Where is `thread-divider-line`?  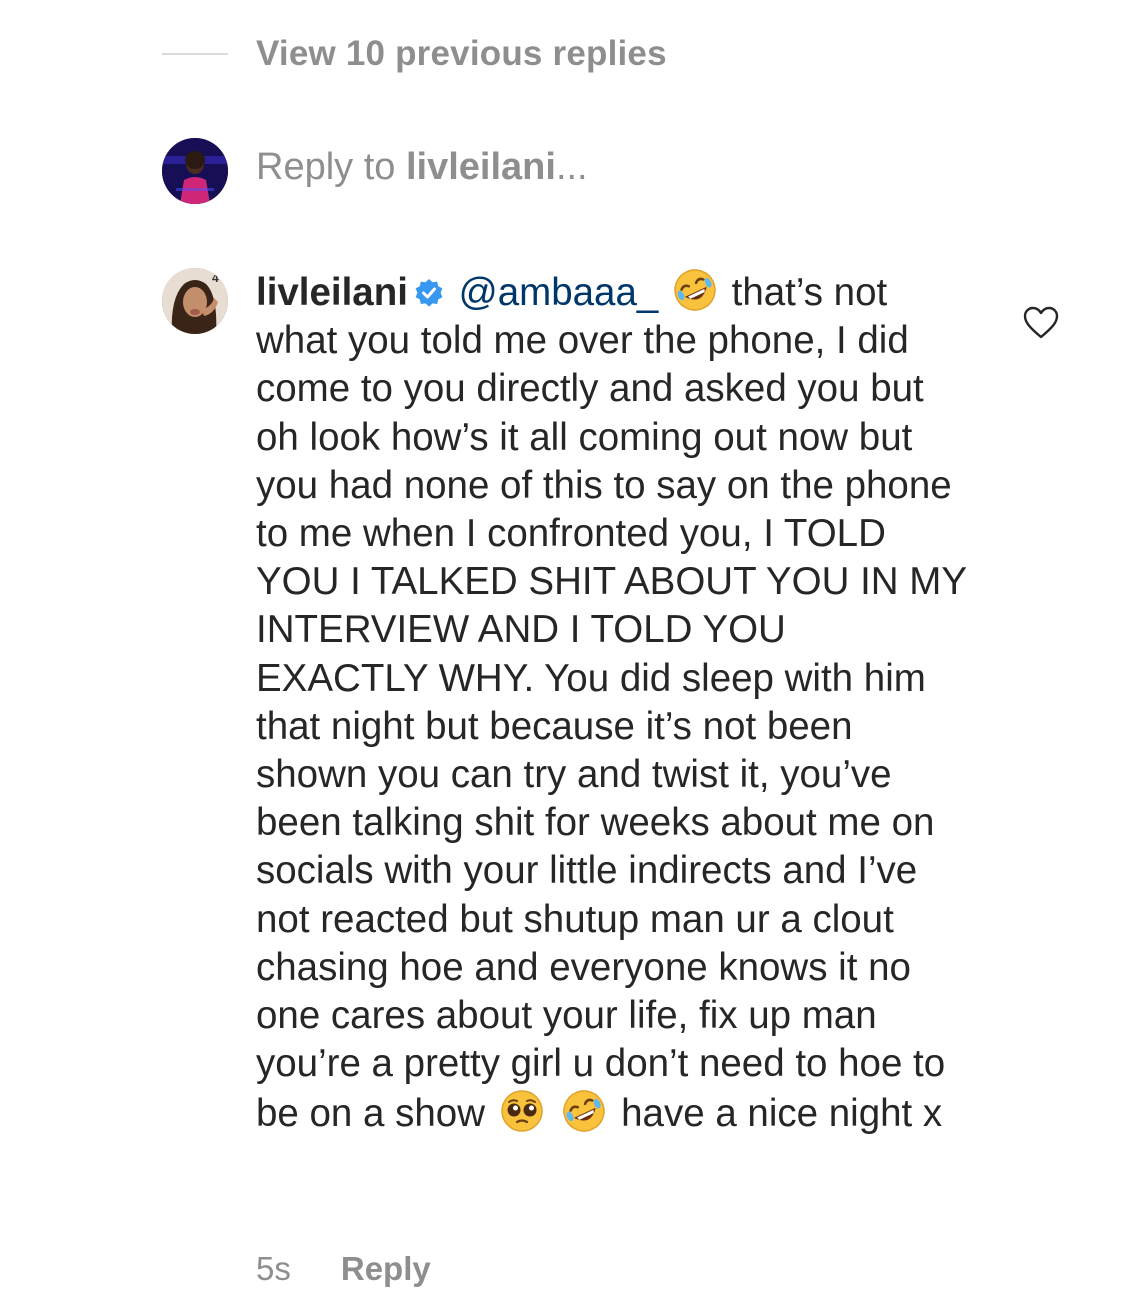
thread-divider-line is located at coordinates (195, 54).